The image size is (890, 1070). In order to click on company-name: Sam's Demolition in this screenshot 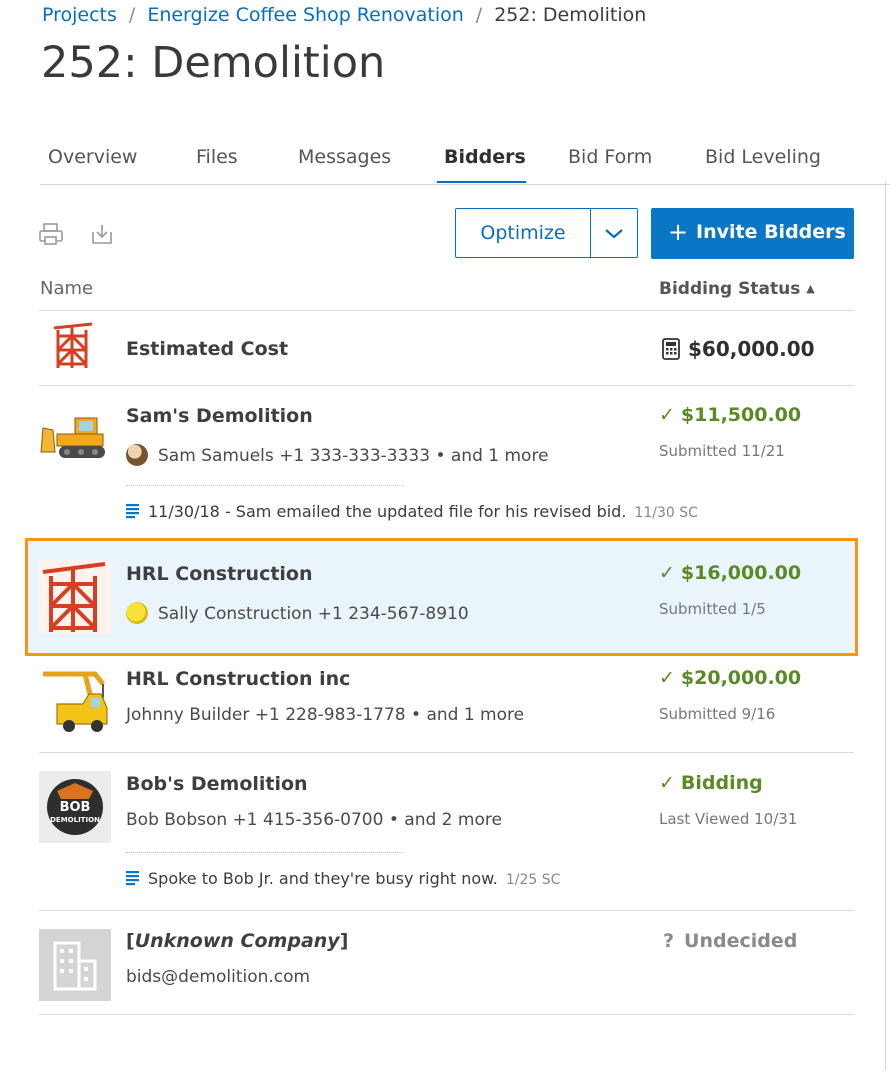, I will do `click(219, 416)`.